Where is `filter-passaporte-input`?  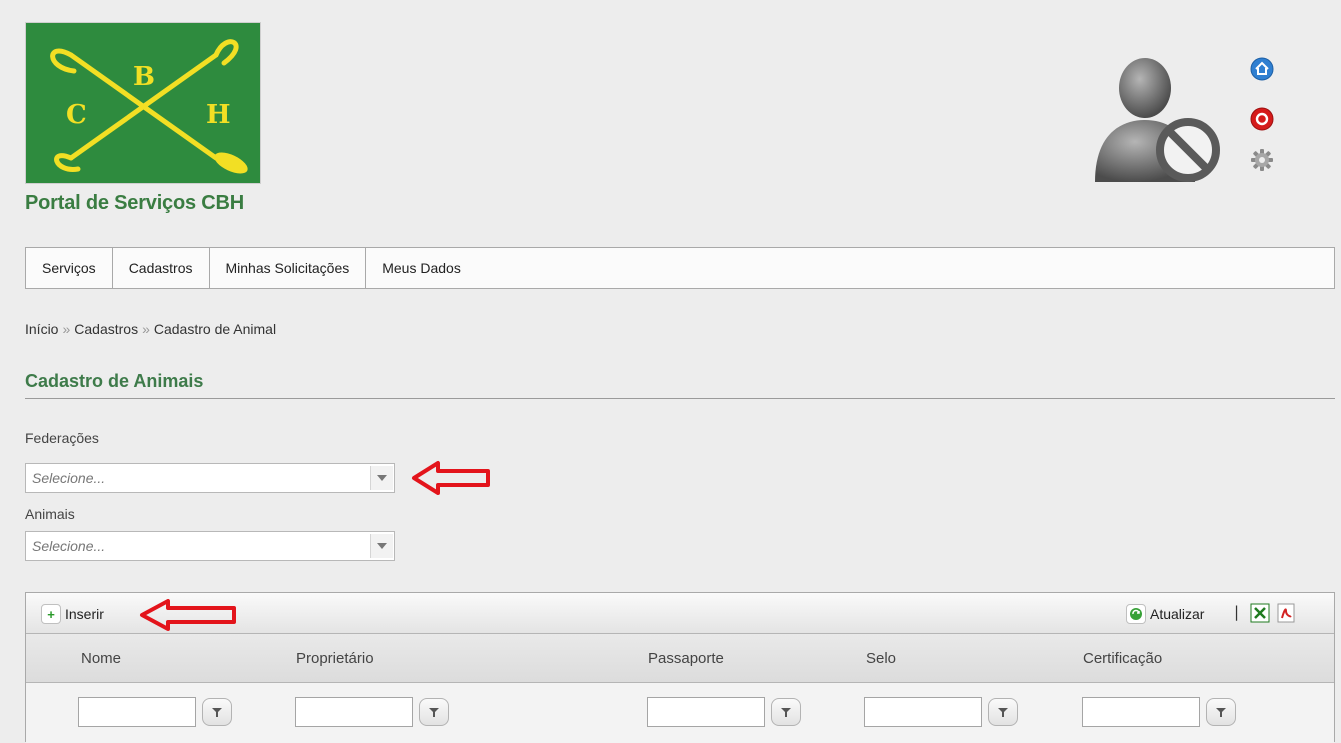
filter-passaporte-input is located at coordinates (706, 712).